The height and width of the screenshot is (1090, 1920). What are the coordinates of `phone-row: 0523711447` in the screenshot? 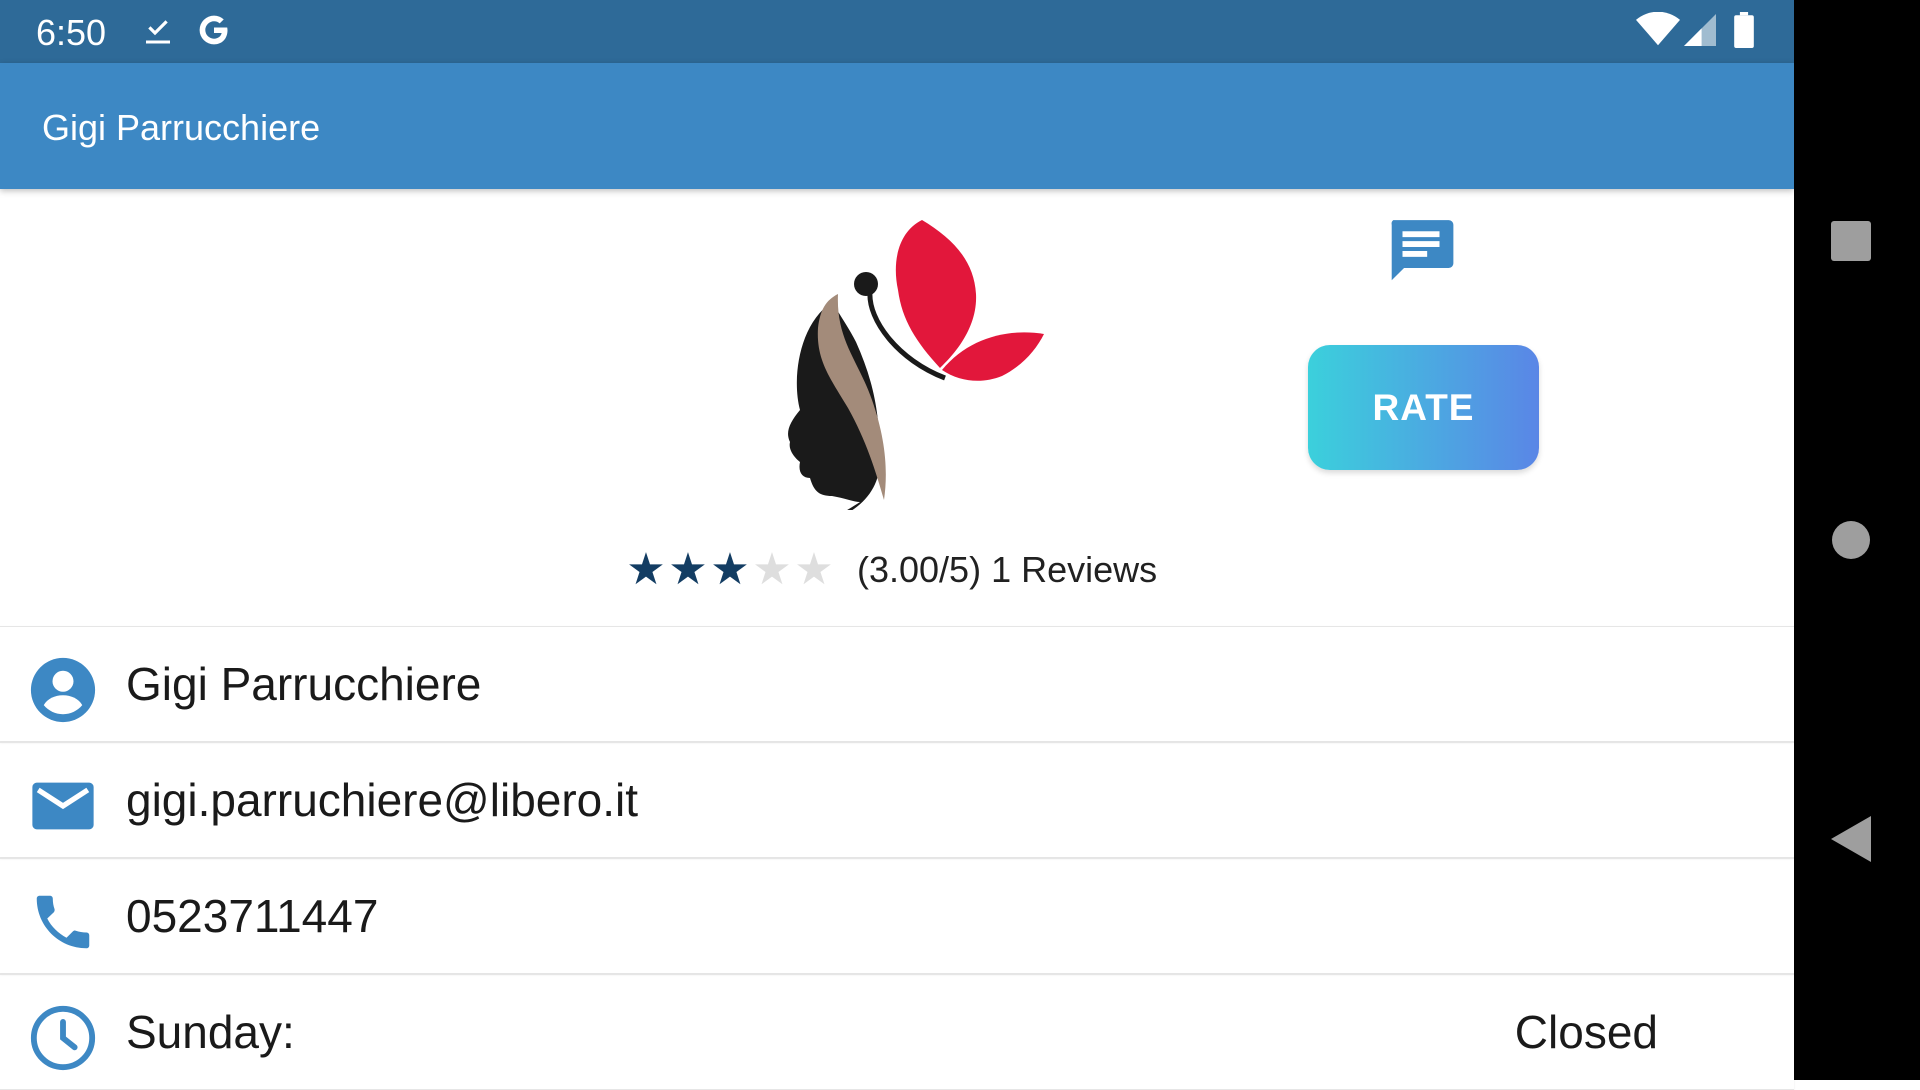 It's located at (897, 916).